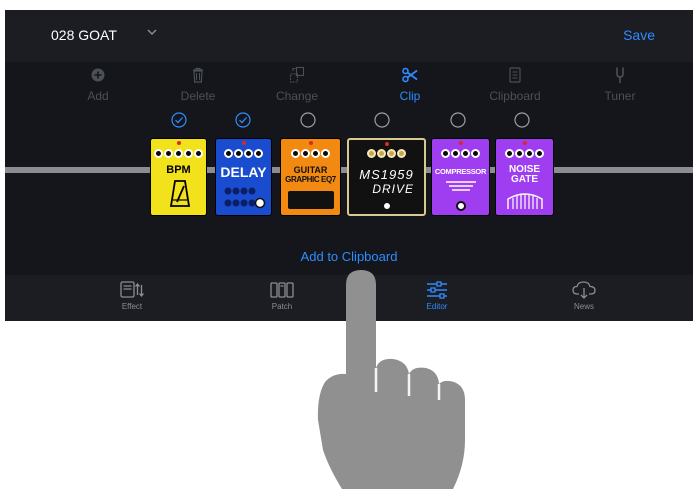 The height and width of the screenshot is (489, 693). I want to click on pedal-name: BPM, so click(178, 170).